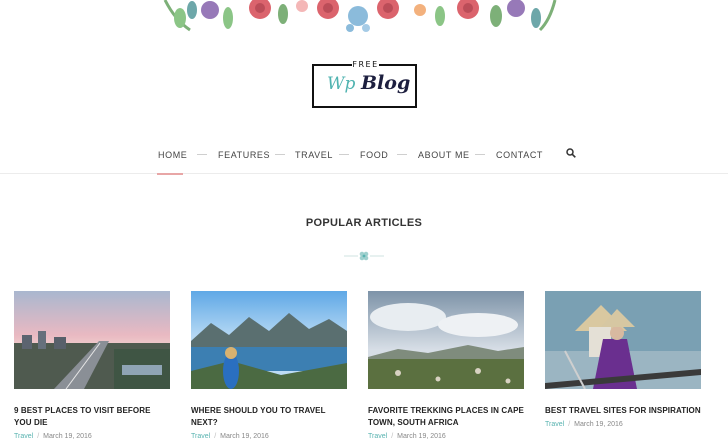  I want to click on nav-item-features: FEATURES, so click(244, 155).